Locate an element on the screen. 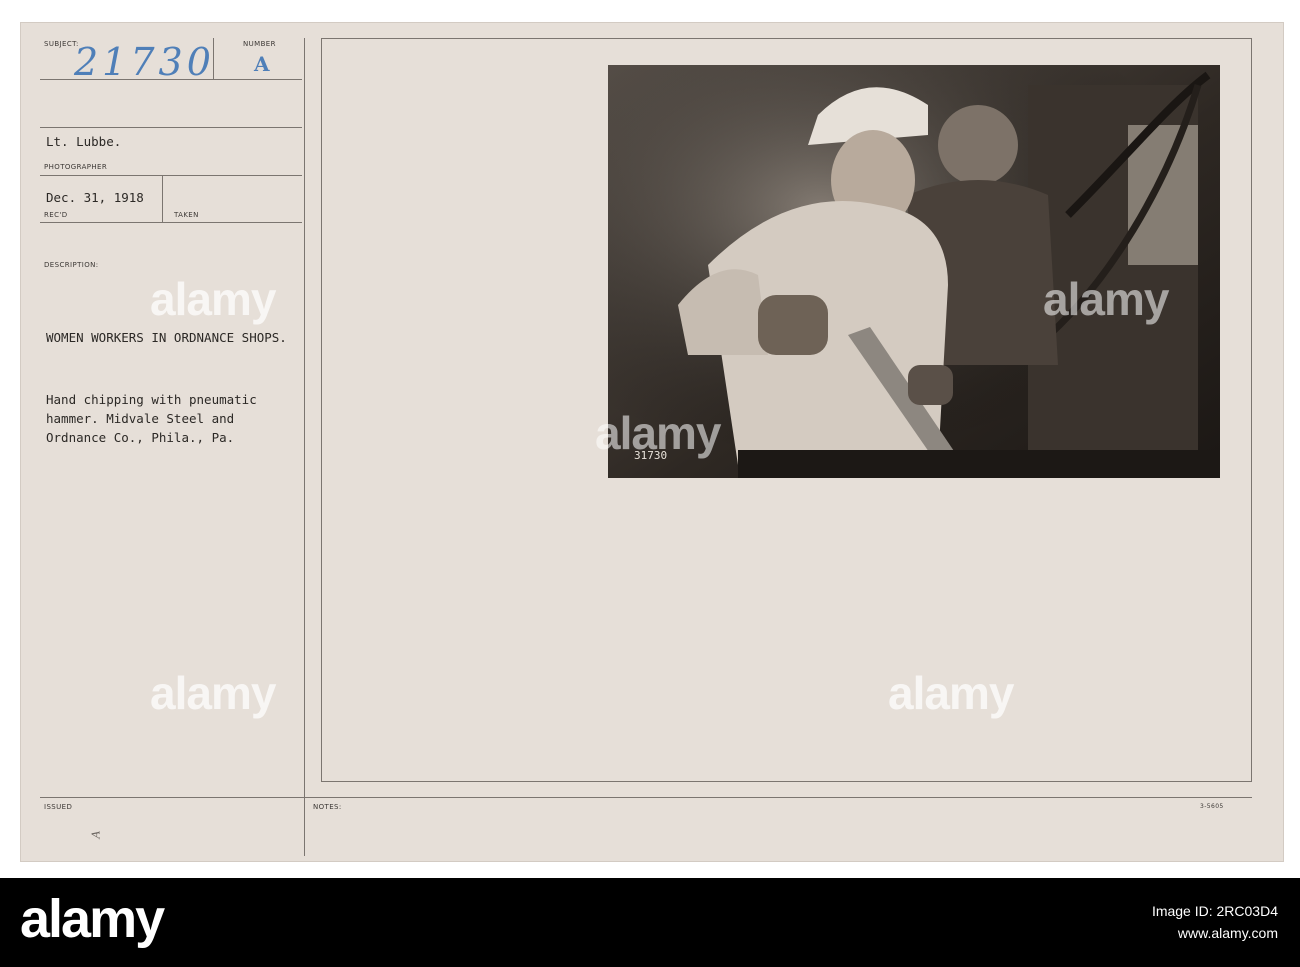 The height and width of the screenshot is (967, 1300). rule-photographer-bottom is located at coordinates (171, 175).